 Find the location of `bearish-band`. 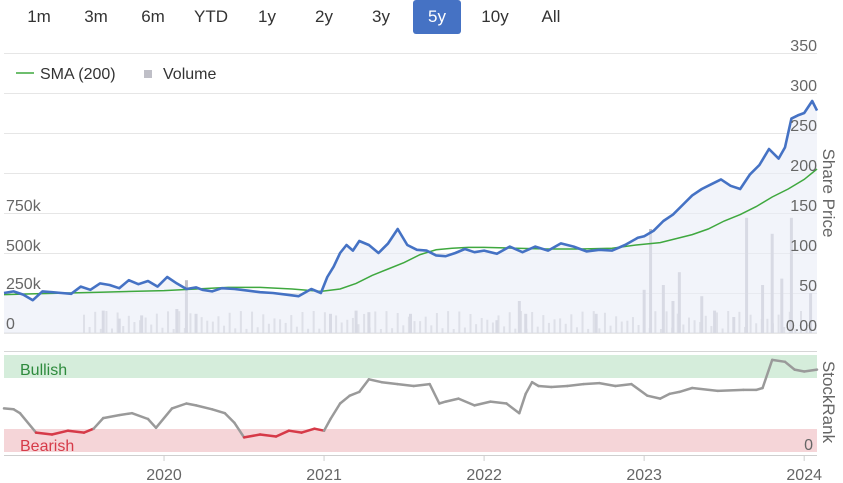

bearish-band is located at coordinates (410, 440).